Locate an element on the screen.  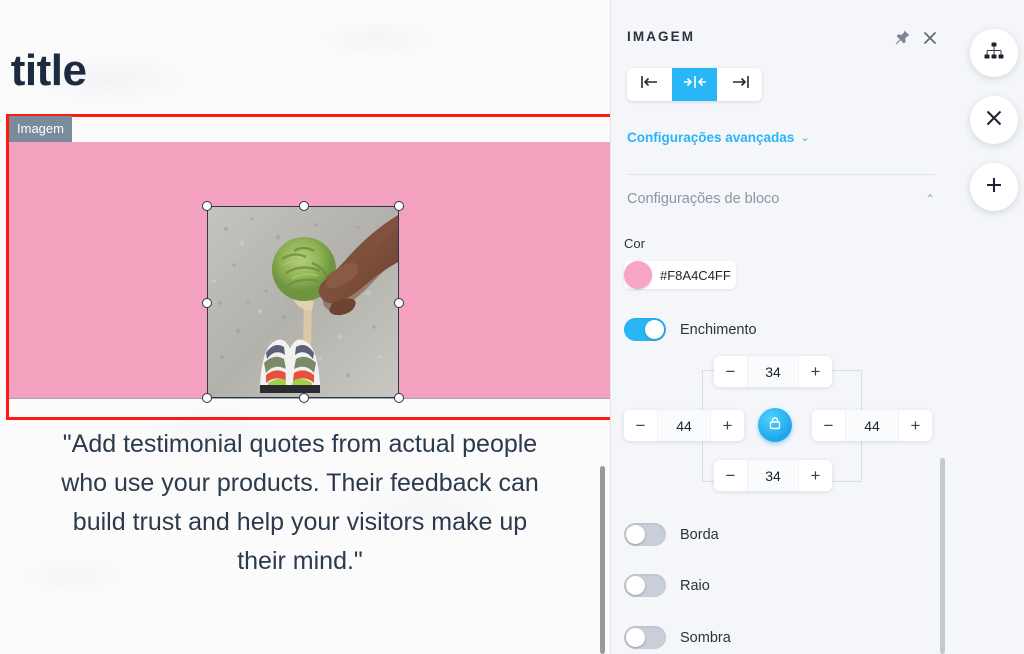
resize-handle-bottom-left is located at coordinates (207, 398).